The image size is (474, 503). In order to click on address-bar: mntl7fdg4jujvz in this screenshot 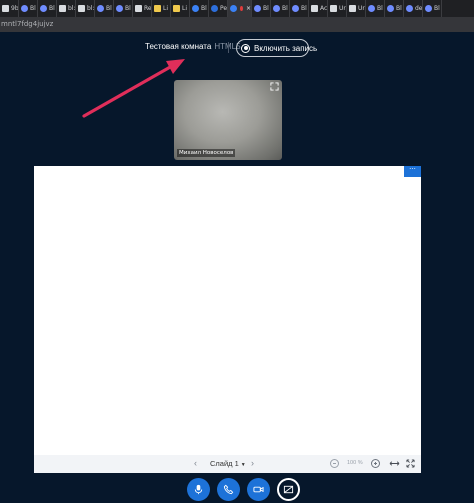, I will do `click(237, 24)`.